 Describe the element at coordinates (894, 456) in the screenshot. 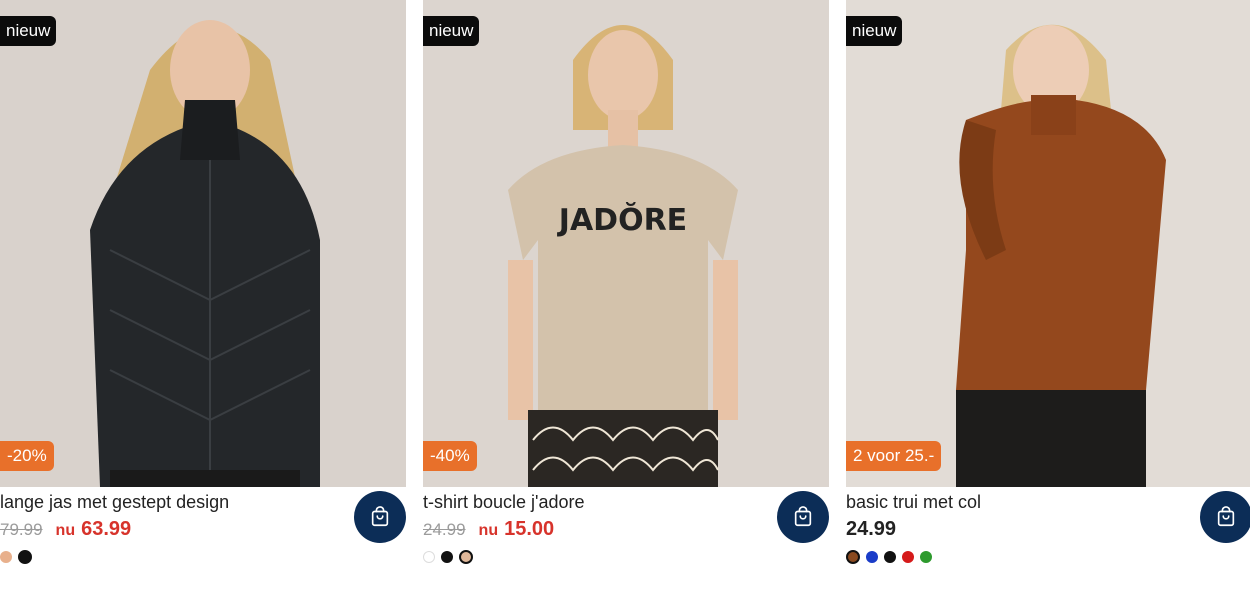

I see `promo-badge: 2 voor 25.-` at that location.